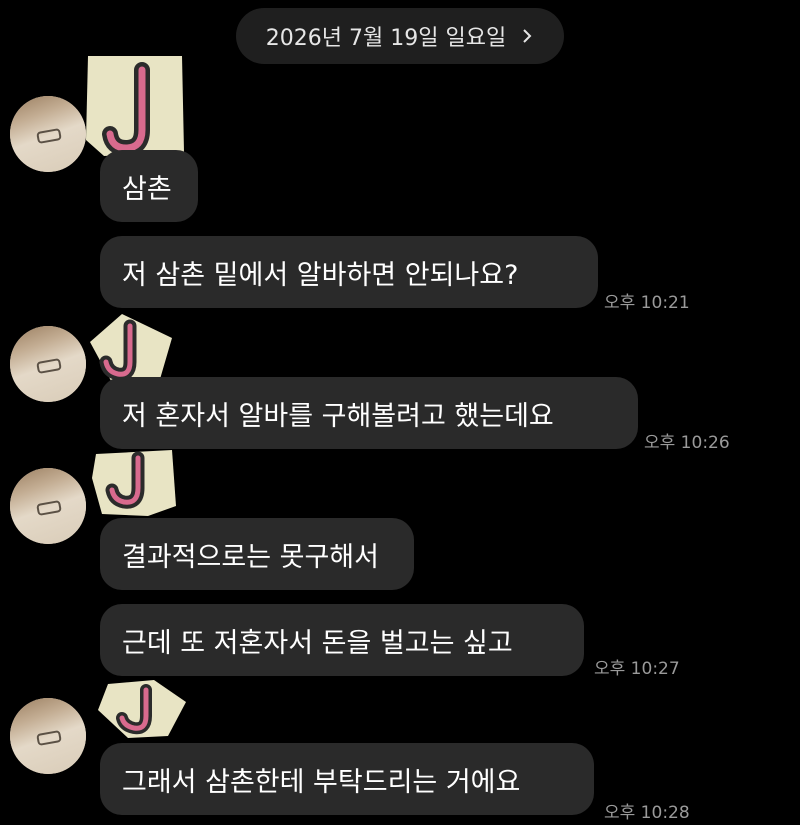 The height and width of the screenshot is (825, 800). What do you see at coordinates (250, 557) in the screenshot?
I see `message-text: 결과적으로는 못구해서` at bounding box center [250, 557].